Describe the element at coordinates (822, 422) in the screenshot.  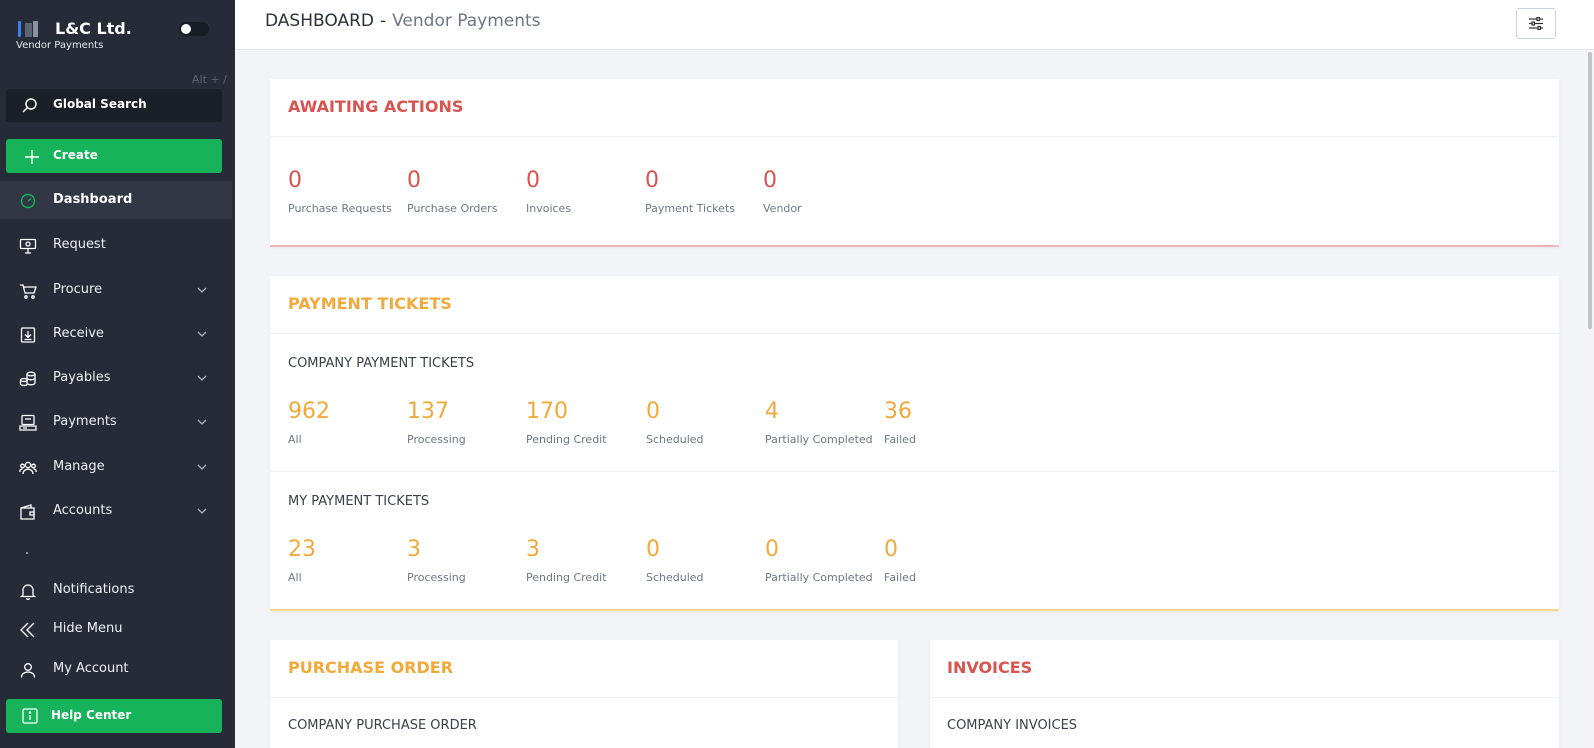
I see `stat-company-partially-completed: 4 Partially Completed` at that location.